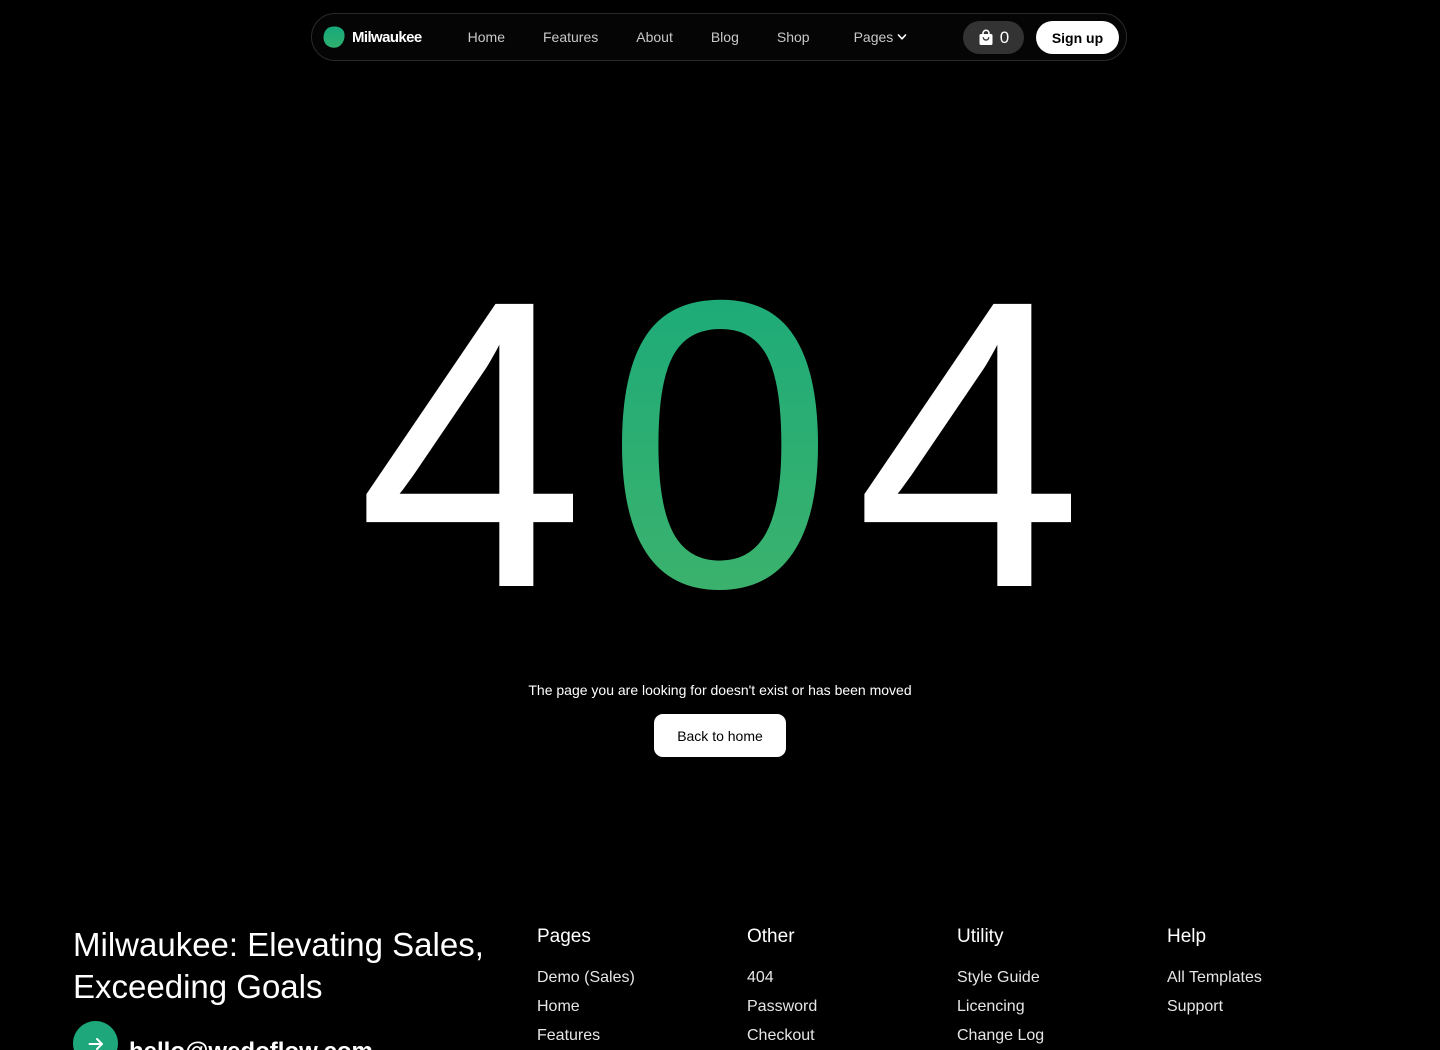 The image size is (1440, 1050). What do you see at coordinates (223, 1035) in the screenshot?
I see `footer-email-link: hello@wedoflow.com` at bounding box center [223, 1035].